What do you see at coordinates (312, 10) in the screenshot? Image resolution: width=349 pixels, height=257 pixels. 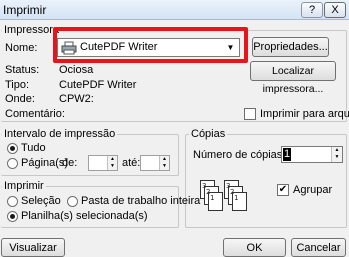 I see `help-button: ?` at bounding box center [312, 10].